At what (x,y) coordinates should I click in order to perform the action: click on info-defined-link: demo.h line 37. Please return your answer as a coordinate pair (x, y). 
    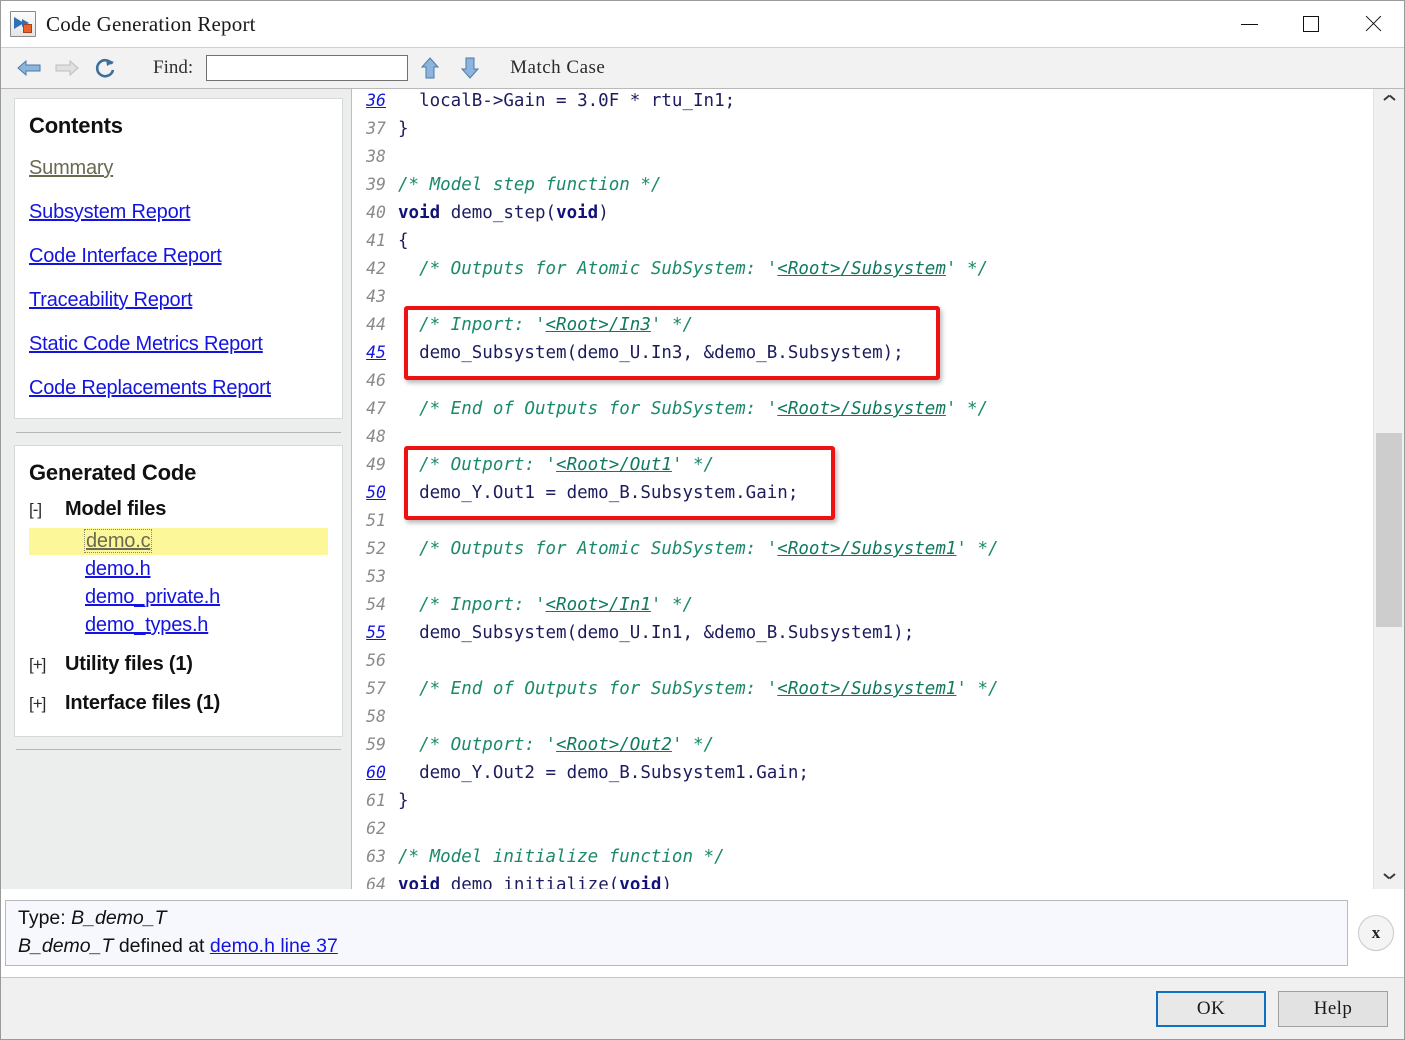
    Looking at the image, I should click on (274, 946).